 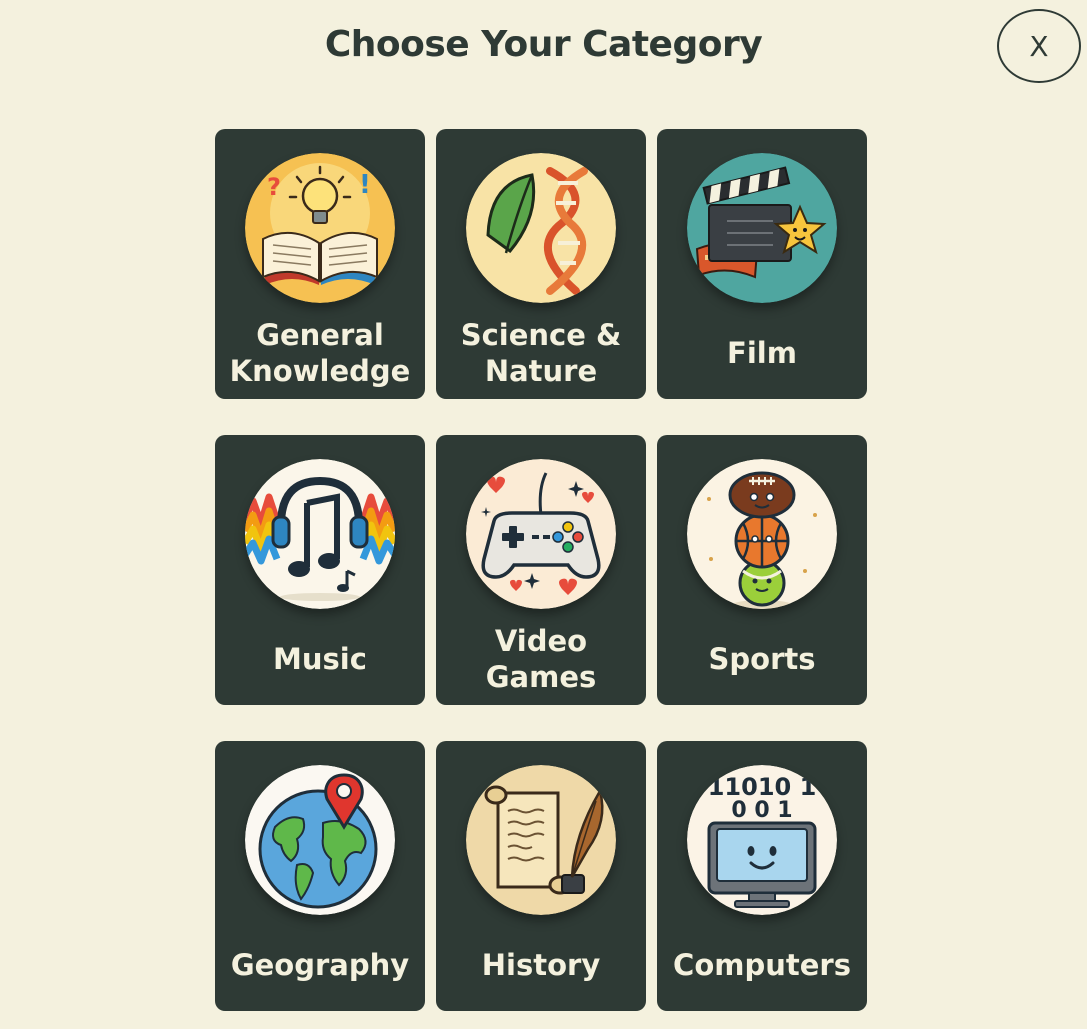 I want to click on computer-binary-icon: 11010 1 0 0 1, so click(x=762, y=840).